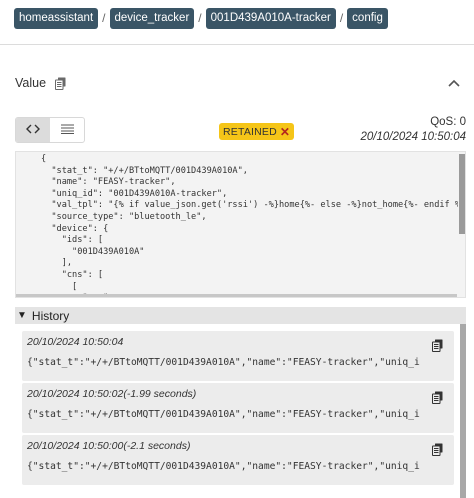  I want to click on qos-label: QoS: 0, so click(448, 122).